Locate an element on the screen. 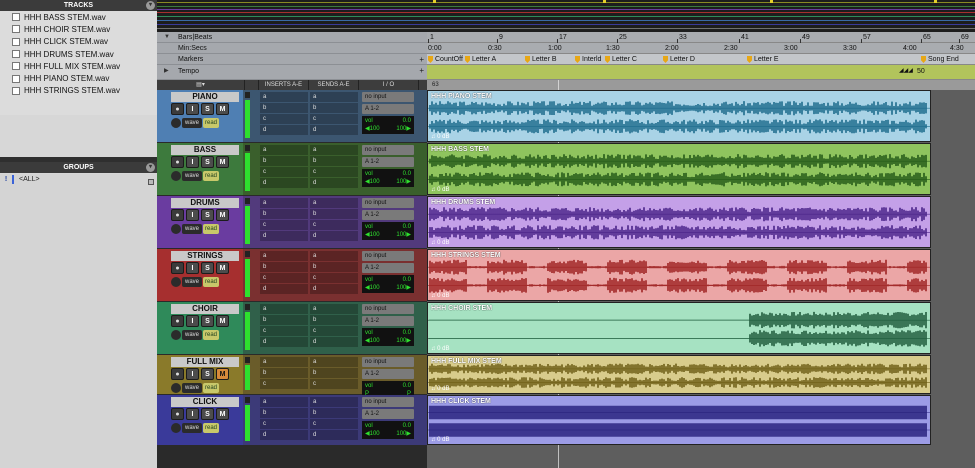  input-monitor-button: I is located at coordinates (192, 374).